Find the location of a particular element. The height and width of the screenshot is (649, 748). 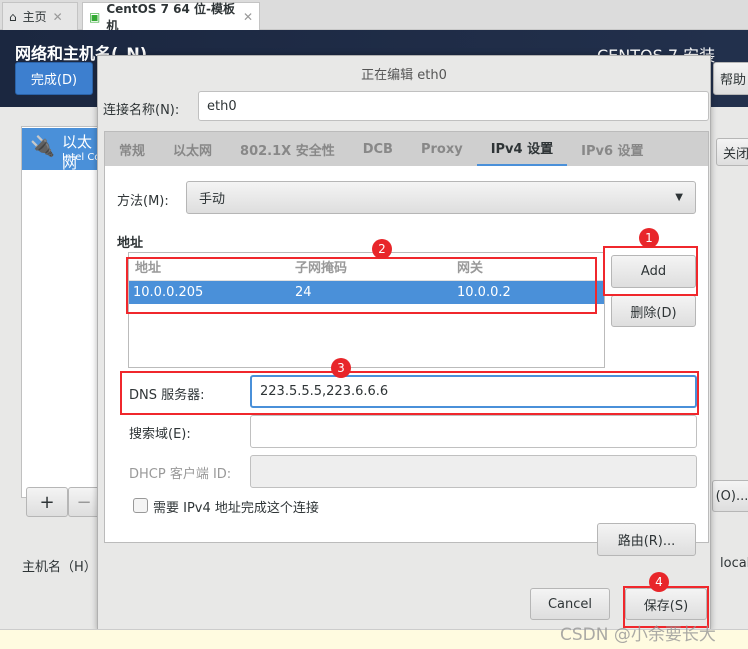

device-item-ethernet: 🔌 以太网 Intel Corporation is located at coordinates (84, 150).